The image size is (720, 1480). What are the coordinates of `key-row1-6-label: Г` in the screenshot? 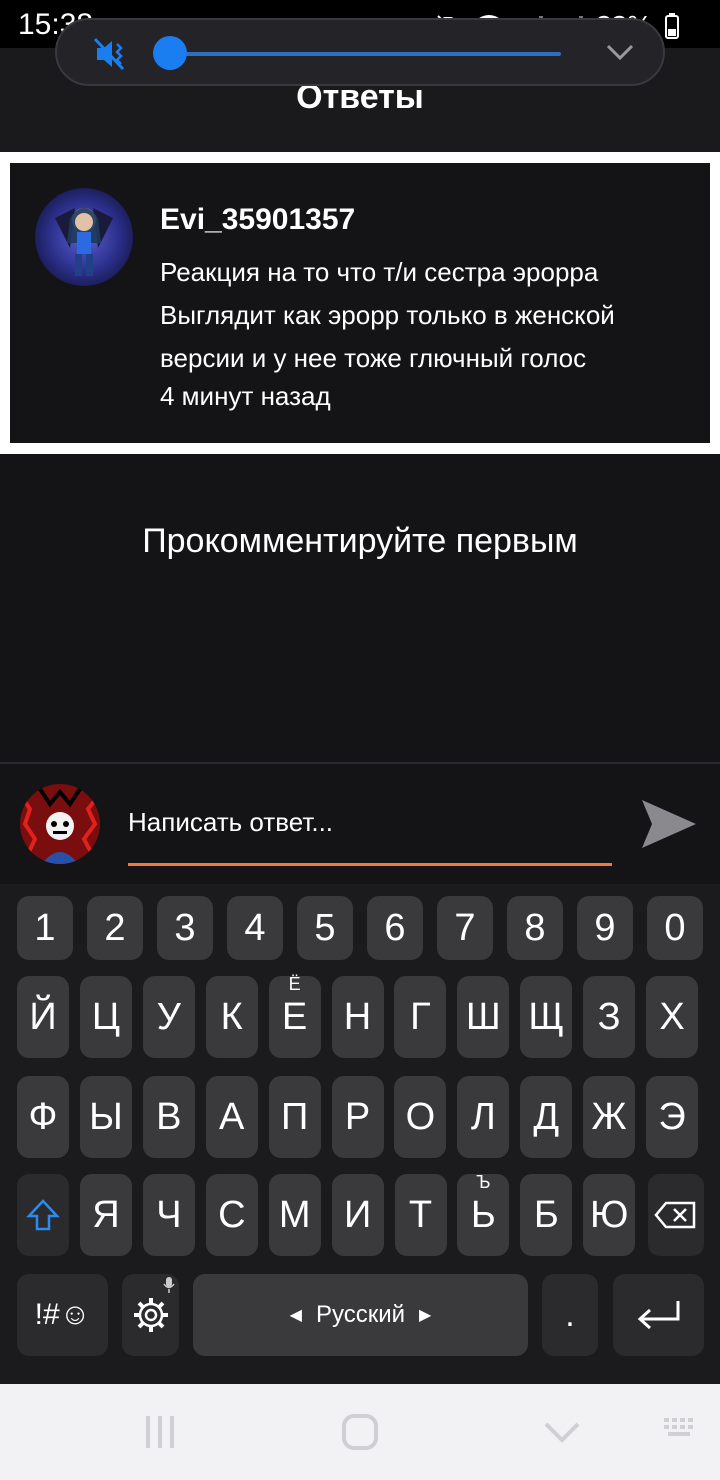 It's located at (420, 1016).